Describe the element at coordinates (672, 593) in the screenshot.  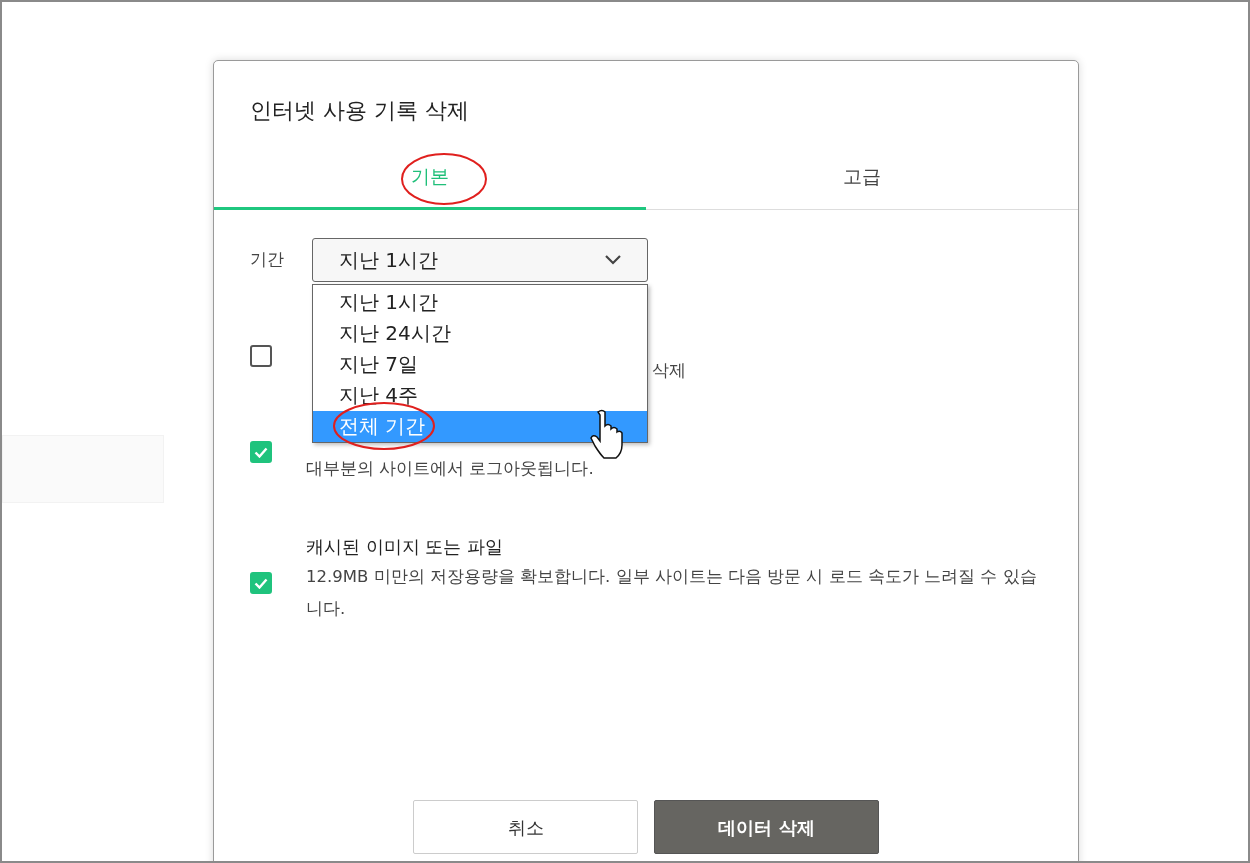
I see `option-description: 12.9MB 미만의 저장용량을 확보합니다. 일부 사이트는 다음 방문 시 로드 속도가 느려질 수 있습니다.` at that location.